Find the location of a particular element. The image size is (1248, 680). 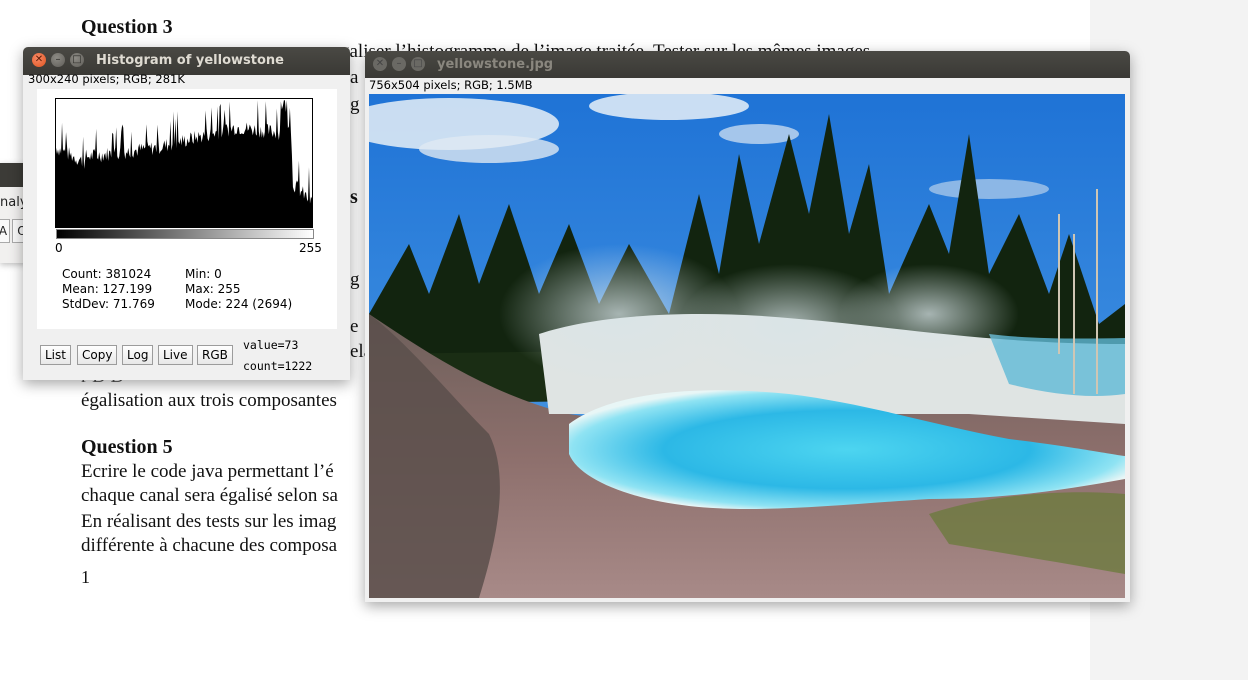

live-button: Live is located at coordinates (175, 355).